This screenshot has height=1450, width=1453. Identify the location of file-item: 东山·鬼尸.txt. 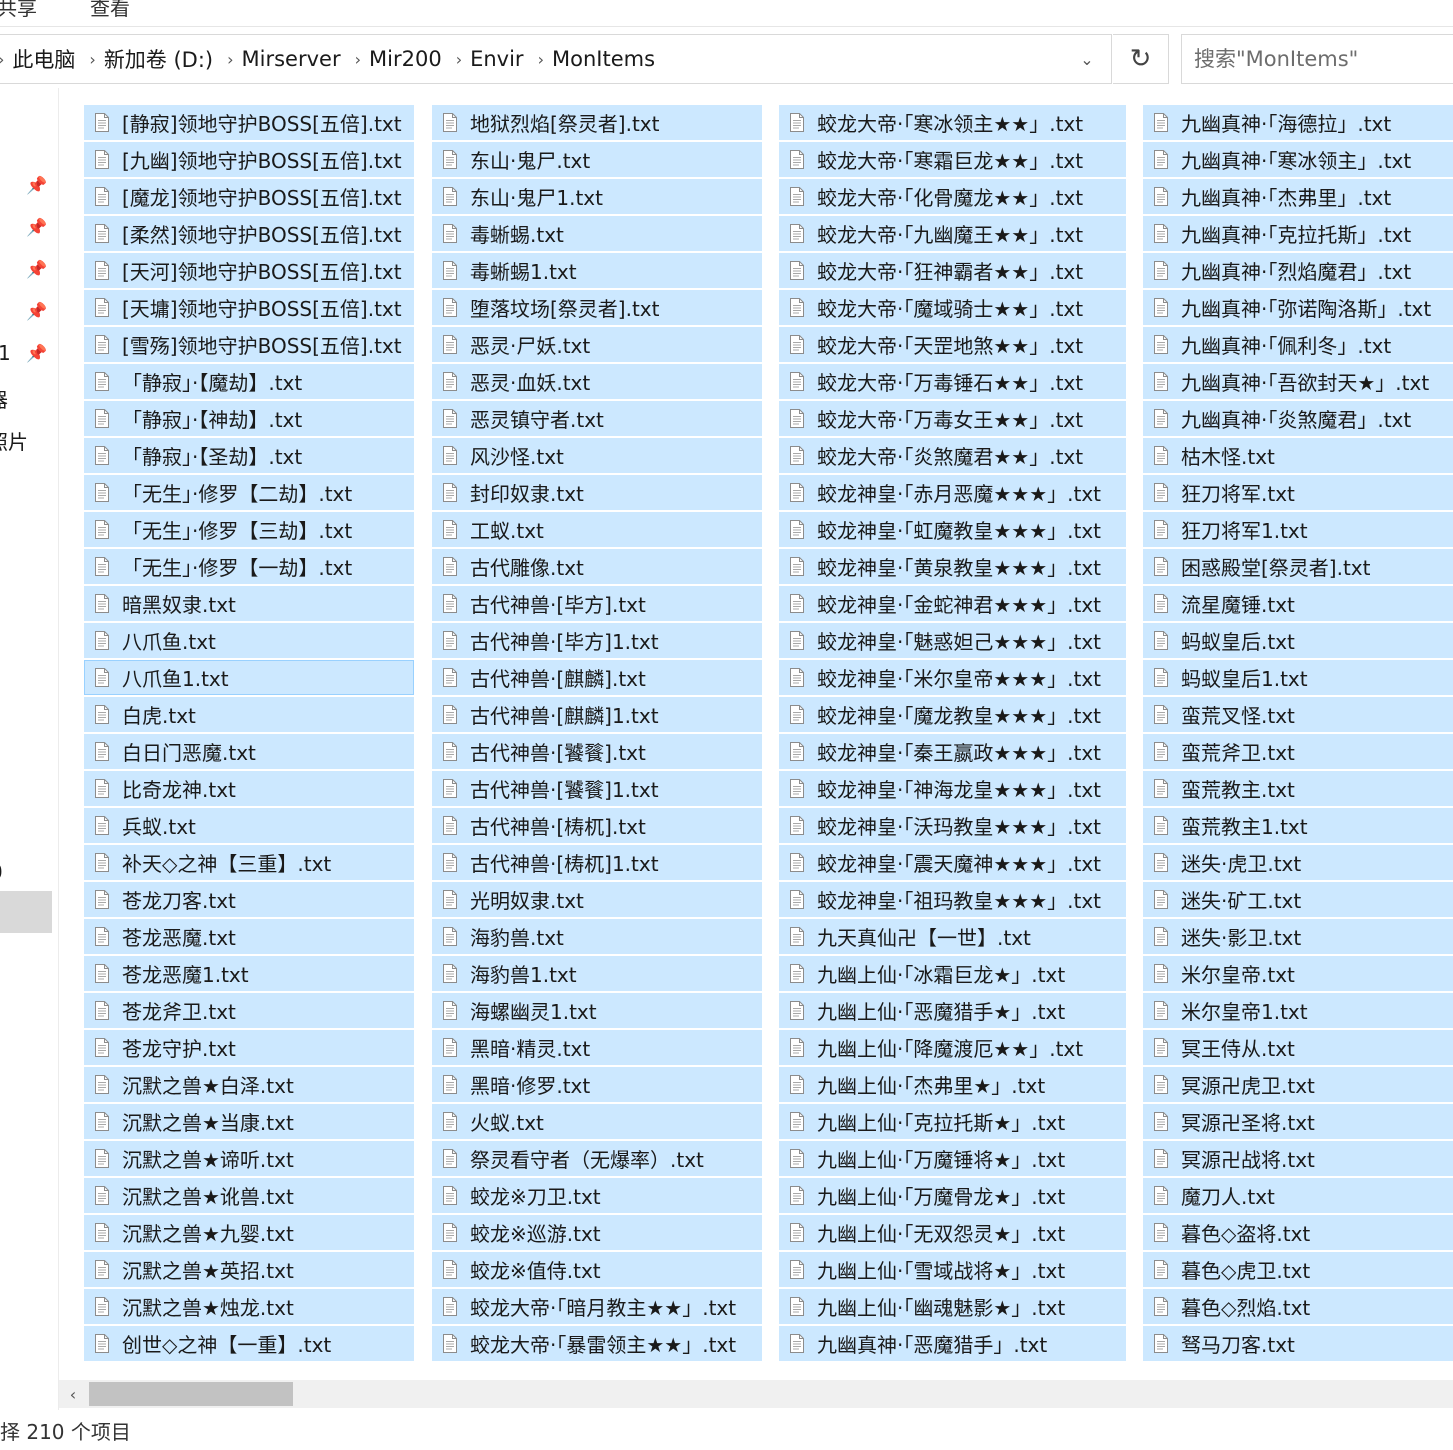
(597, 159).